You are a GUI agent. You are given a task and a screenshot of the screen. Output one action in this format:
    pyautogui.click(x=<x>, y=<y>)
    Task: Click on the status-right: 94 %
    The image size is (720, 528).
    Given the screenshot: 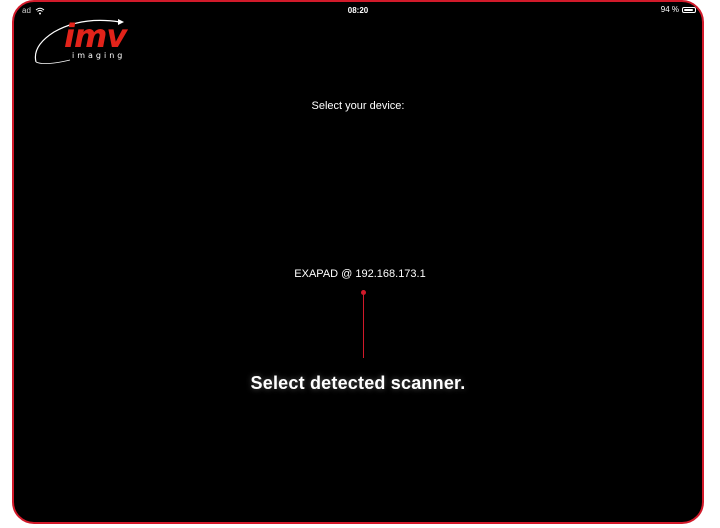 What is the action you would take?
    pyautogui.click(x=678, y=9)
    